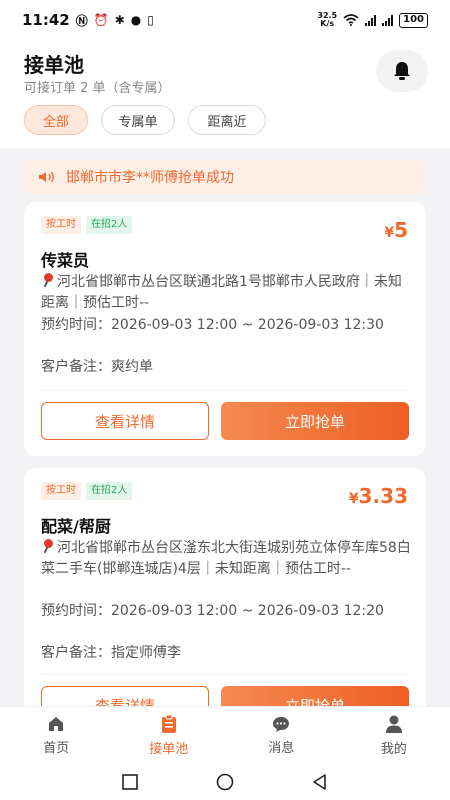  What do you see at coordinates (315, 421) in the screenshot?
I see `grab-order-button: 立即抢单` at bounding box center [315, 421].